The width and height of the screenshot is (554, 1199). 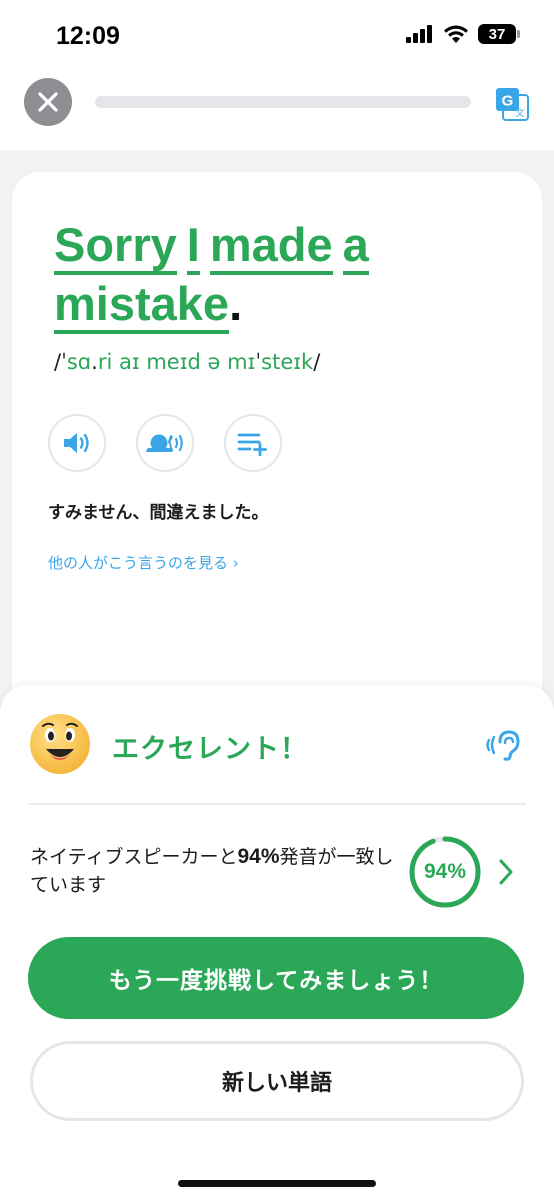 I want to click on lesson-progress-bar, so click(x=283, y=102).